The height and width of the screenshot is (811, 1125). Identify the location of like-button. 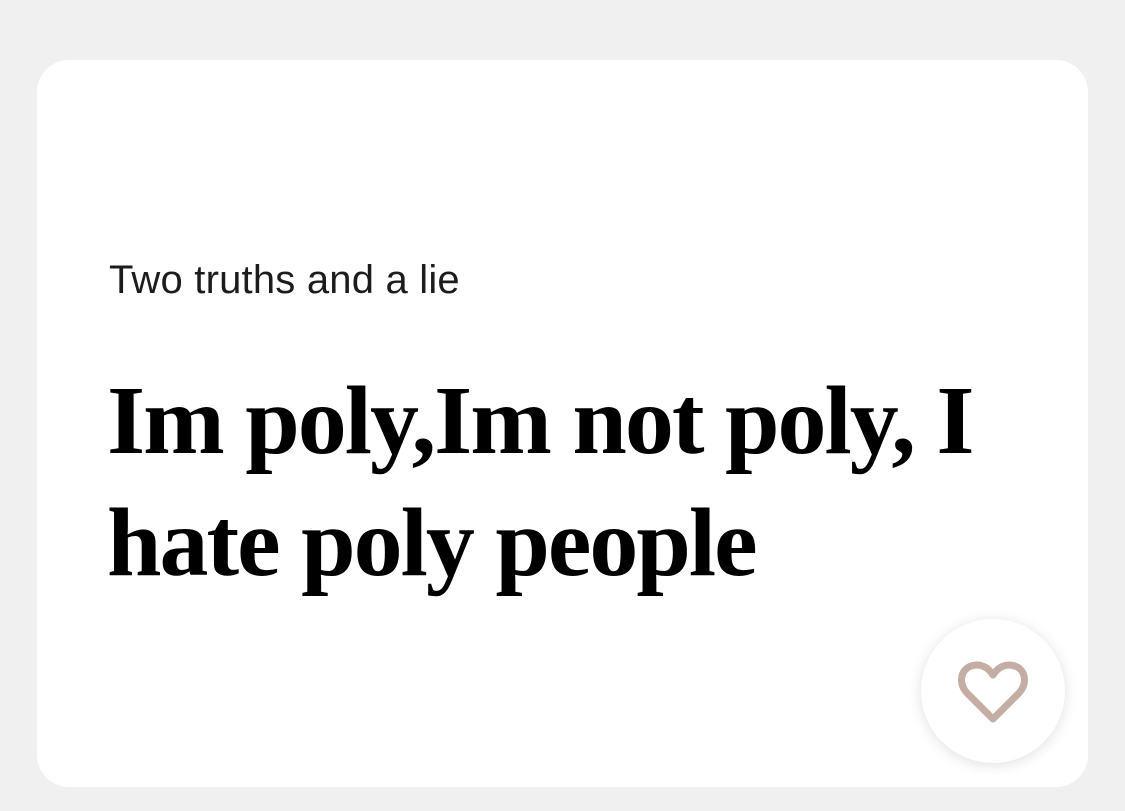
(993, 691).